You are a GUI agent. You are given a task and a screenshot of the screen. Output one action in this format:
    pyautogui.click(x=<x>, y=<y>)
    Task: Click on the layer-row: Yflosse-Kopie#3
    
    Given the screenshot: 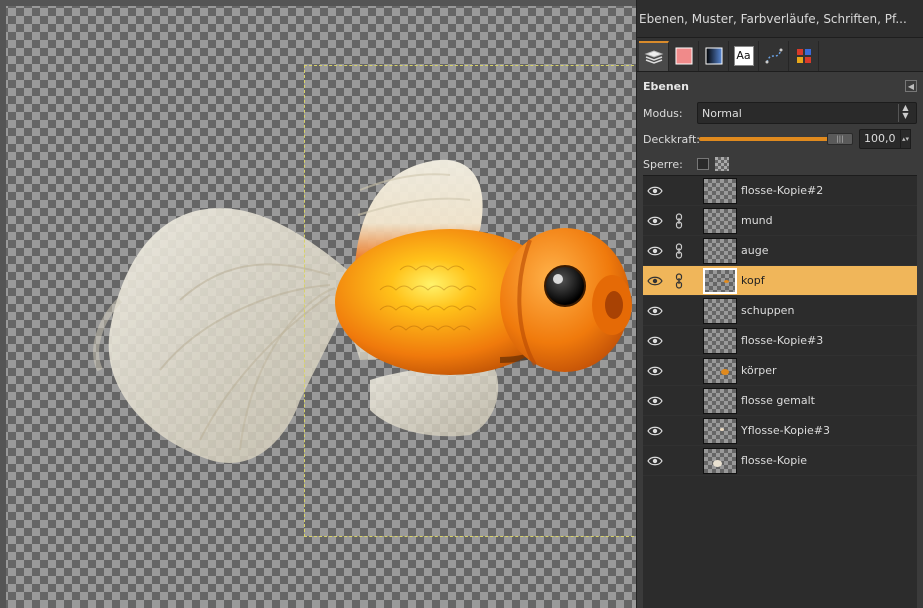 What is the action you would take?
    pyautogui.click(x=780, y=431)
    